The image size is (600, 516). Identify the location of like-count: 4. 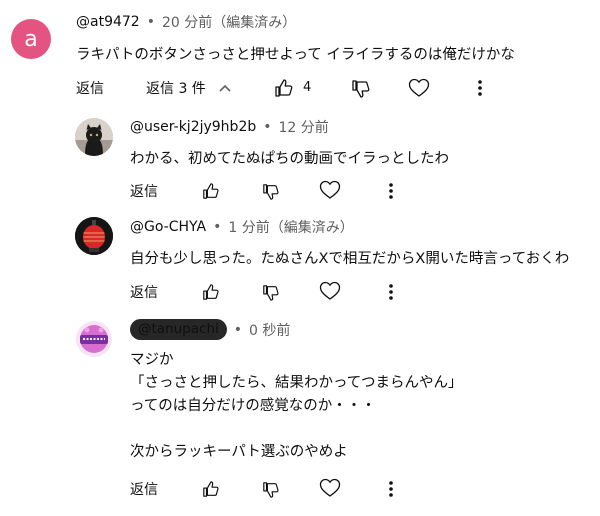
(307, 87).